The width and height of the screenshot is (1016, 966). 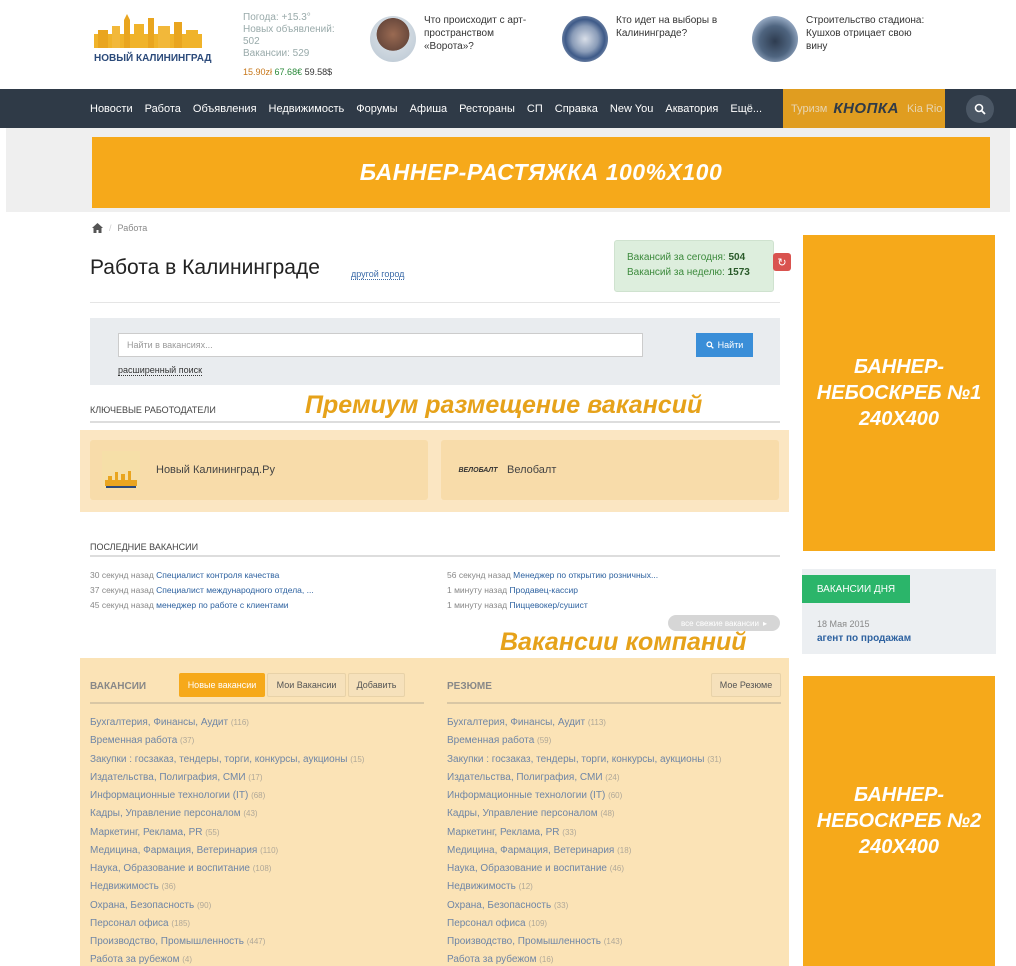 I want to click on nav-item-kia: Kia Rio, so click(x=924, y=109).